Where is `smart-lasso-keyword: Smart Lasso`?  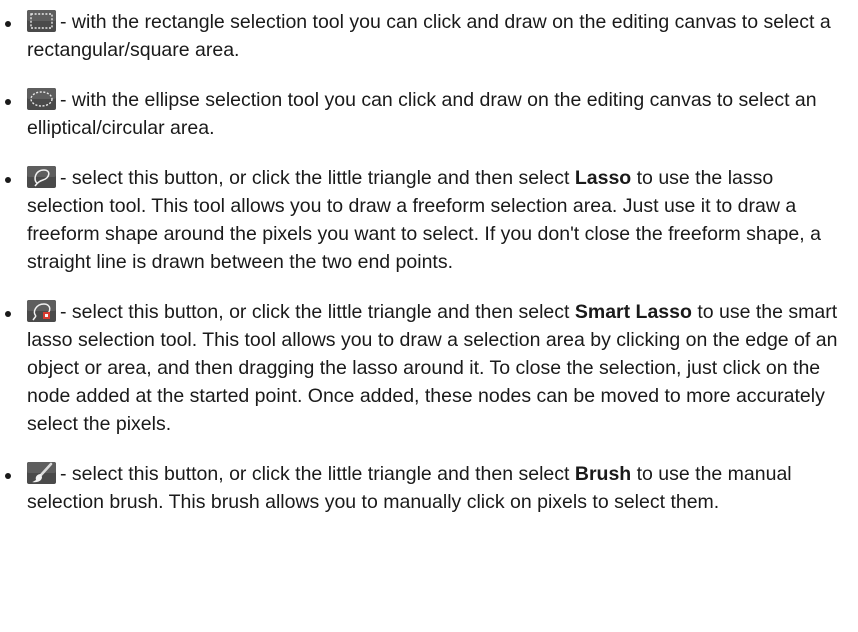
smart-lasso-keyword: Smart Lasso is located at coordinates (633, 312).